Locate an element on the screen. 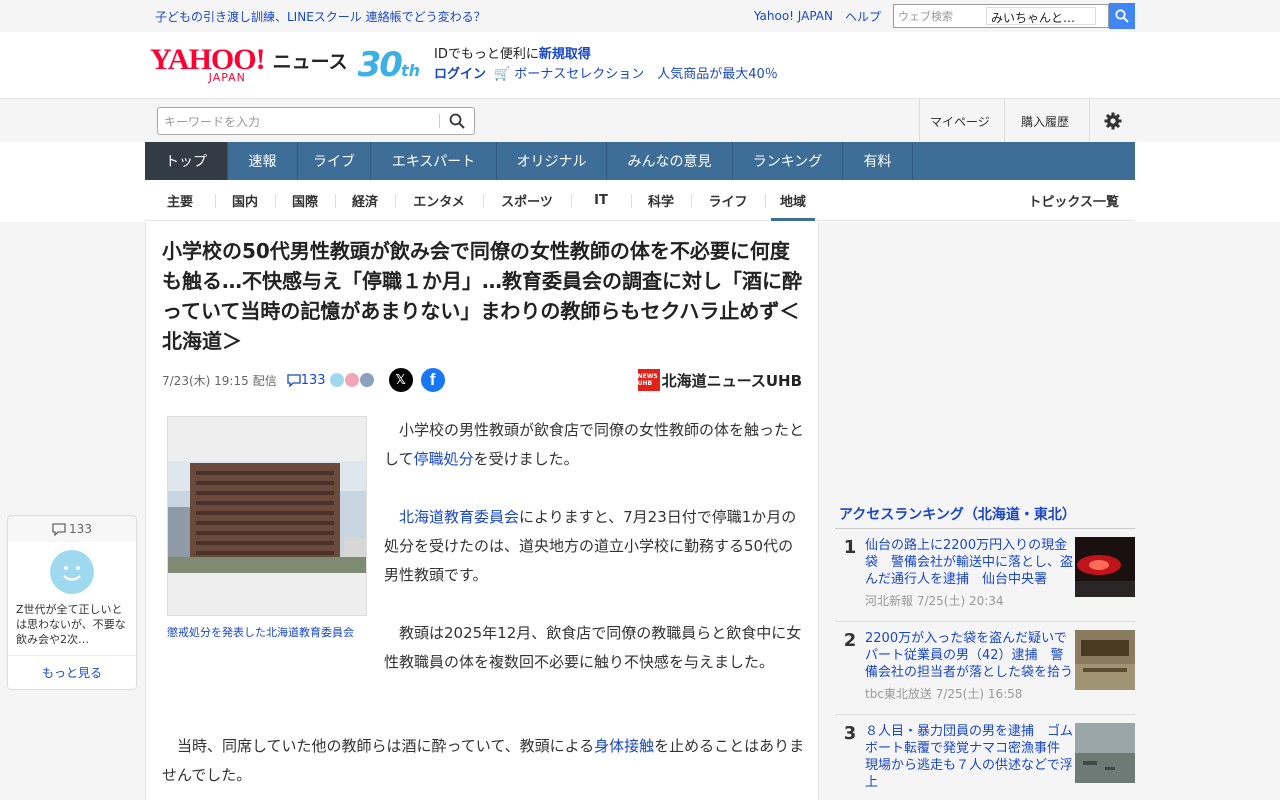 The image size is (1280, 800). main-nav: トップ 速報 ライブ エキスパート オリジナル みんなの意見 ランキング 有料 is located at coordinates (640, 161).